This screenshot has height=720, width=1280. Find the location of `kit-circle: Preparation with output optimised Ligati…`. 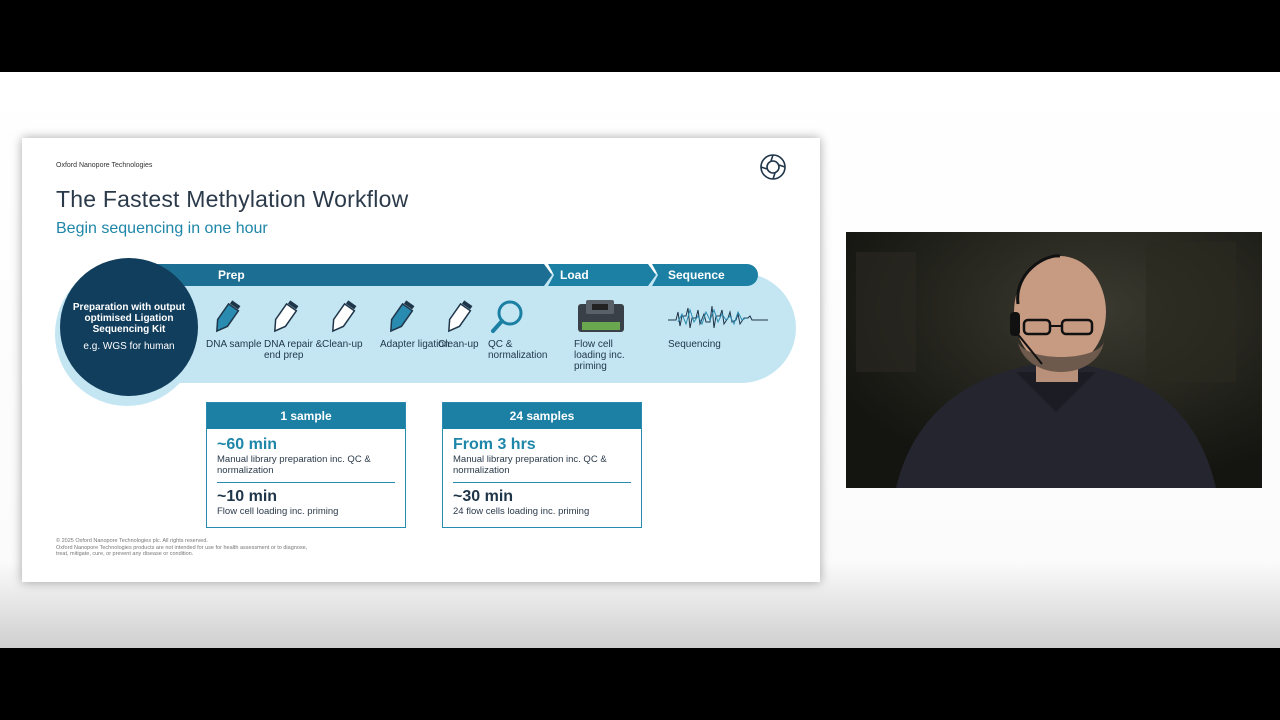

kit-circle: Preparation with output optimised Ligati… is located at coordinates (129, 327).